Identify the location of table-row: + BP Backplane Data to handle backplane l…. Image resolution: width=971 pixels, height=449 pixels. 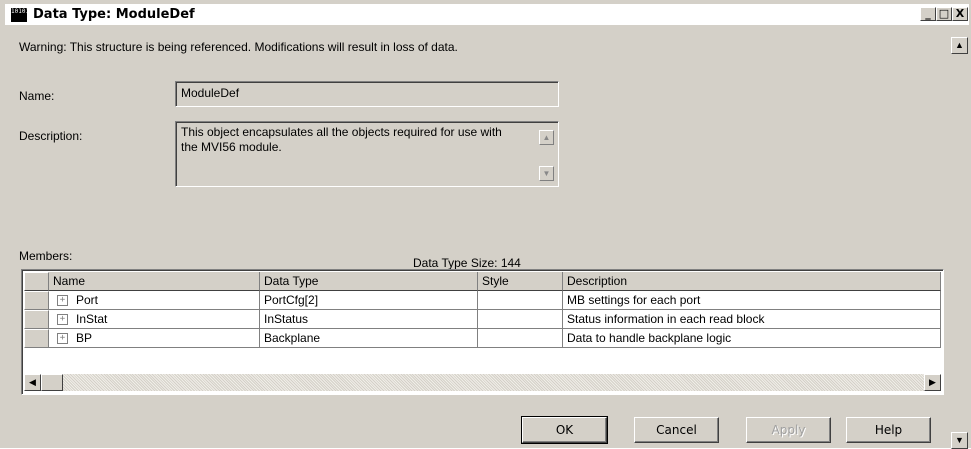
(482, 338).